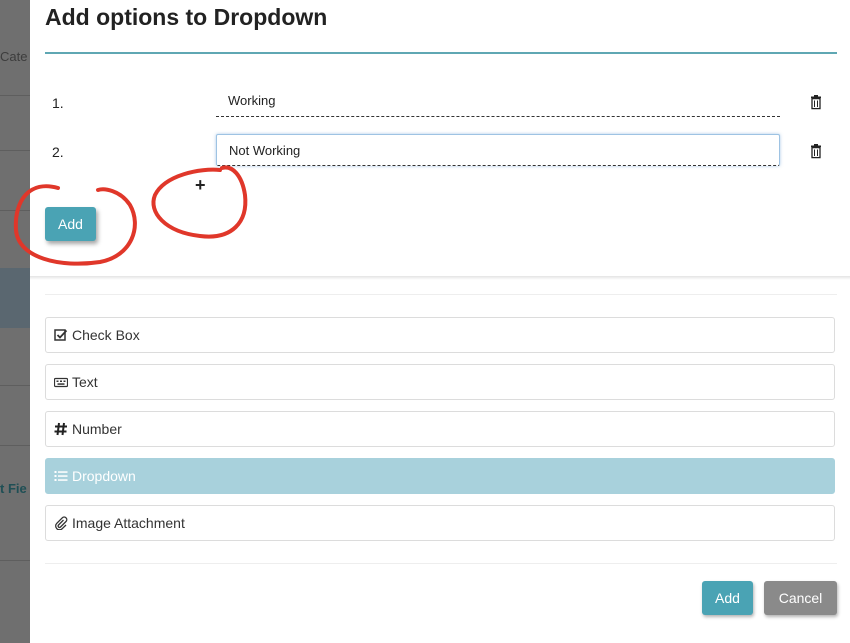 This screenshot has width=850, height=643. Describe the element at coordinates (200, 185) in the screenshot. I see `plus-icon: +` at that location.